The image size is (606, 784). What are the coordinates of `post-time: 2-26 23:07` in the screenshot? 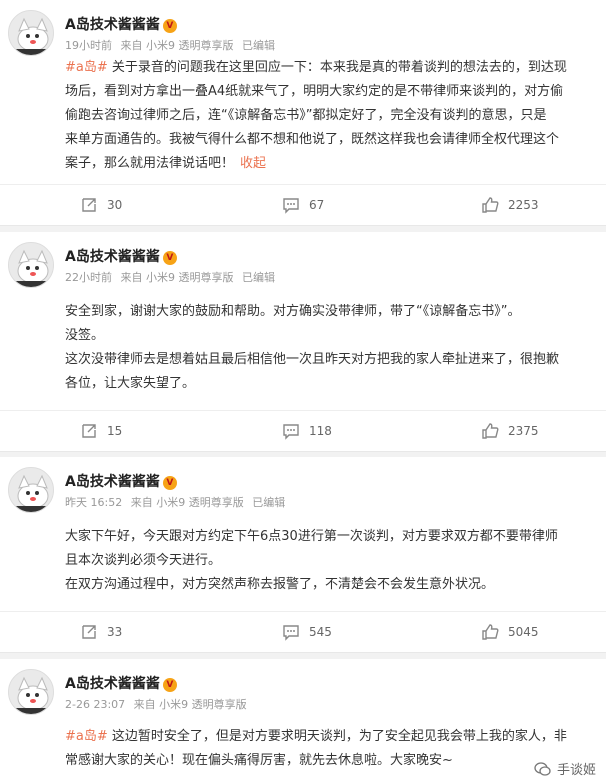 It's located at (95, 704).